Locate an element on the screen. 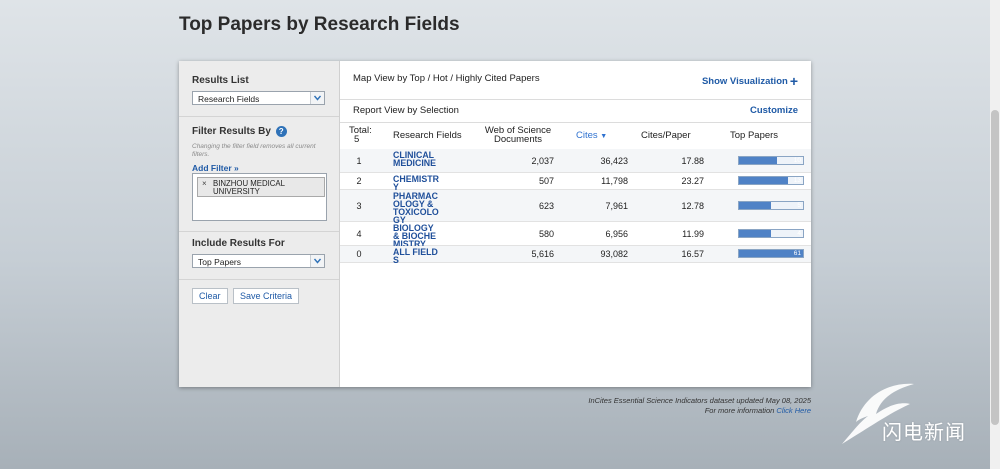 Image resolution: width=1000 pixels, height=469 pixels. top-papers-value: 10 is located at coordinates (797, 160).